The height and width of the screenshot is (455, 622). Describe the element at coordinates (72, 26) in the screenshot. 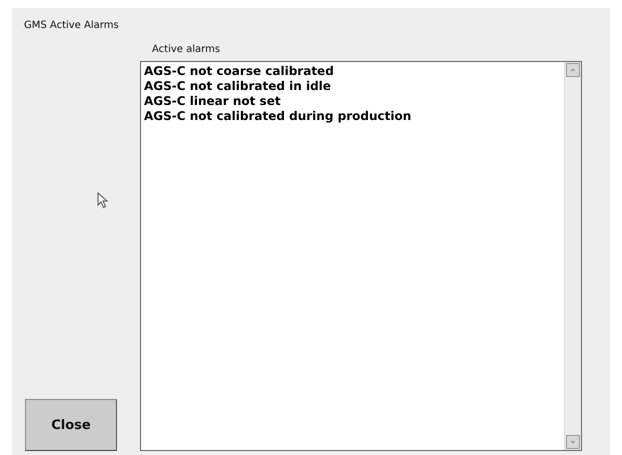

I see `window-title: GMS Active Alarms` at that location.